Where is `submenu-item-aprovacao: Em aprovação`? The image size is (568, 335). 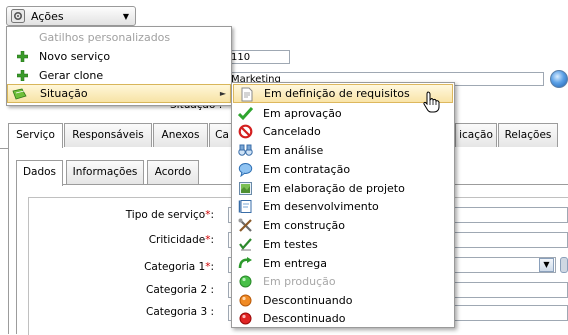 submenu-item-aprovacao: Em aprovação is located at coordinates (343, 113).